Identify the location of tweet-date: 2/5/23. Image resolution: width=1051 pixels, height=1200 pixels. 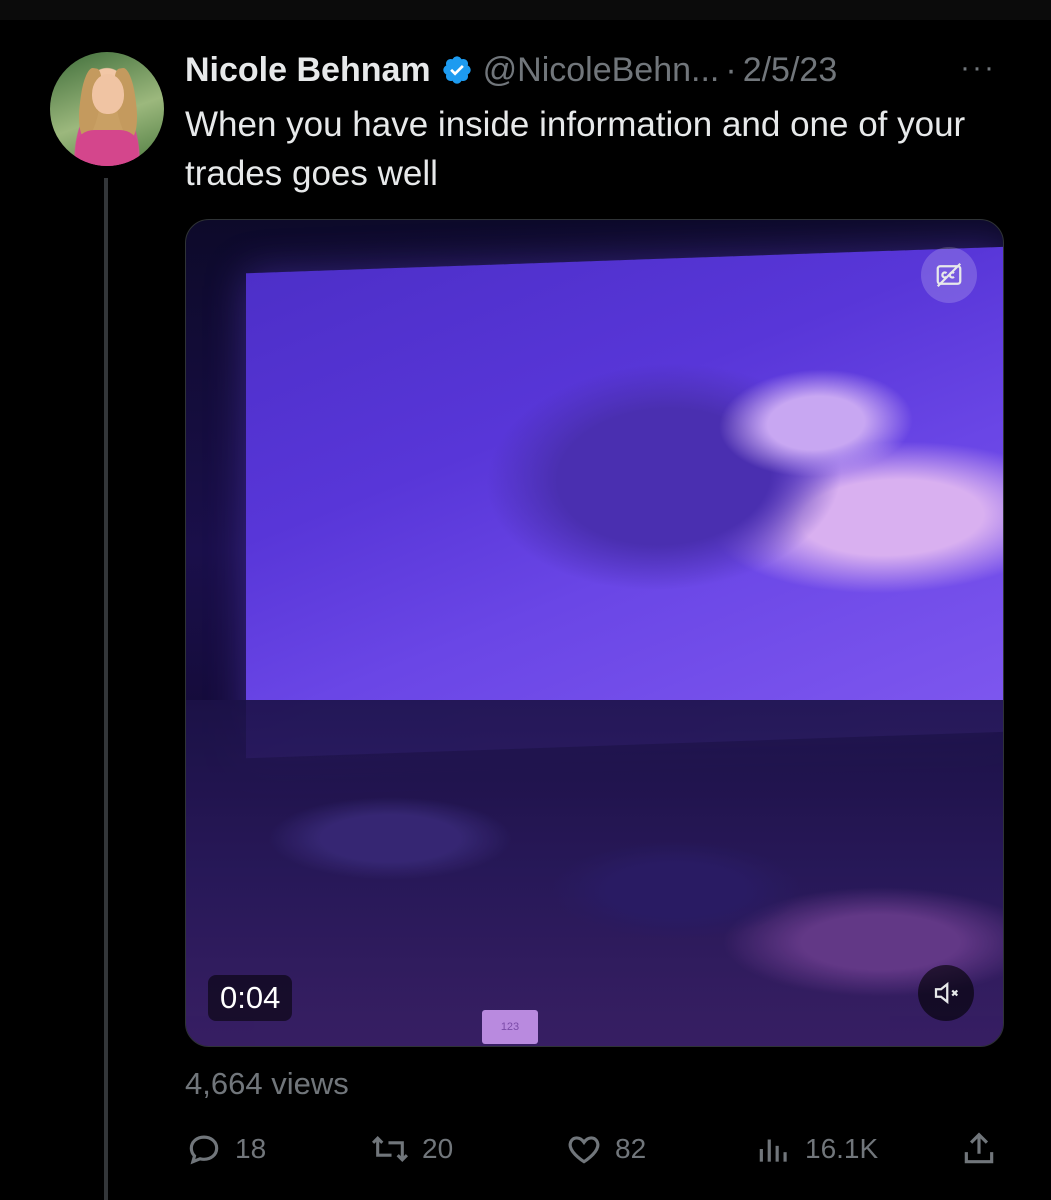
(790, 70).